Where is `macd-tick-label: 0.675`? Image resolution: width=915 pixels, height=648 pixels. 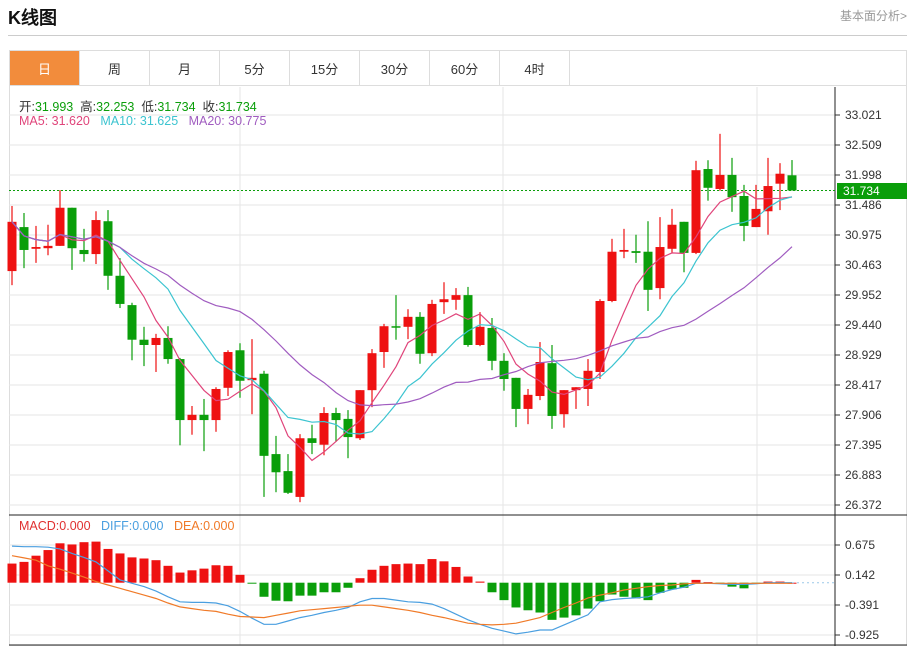 macd-tick-label: 0.675 is located at coordinates (860, 545).